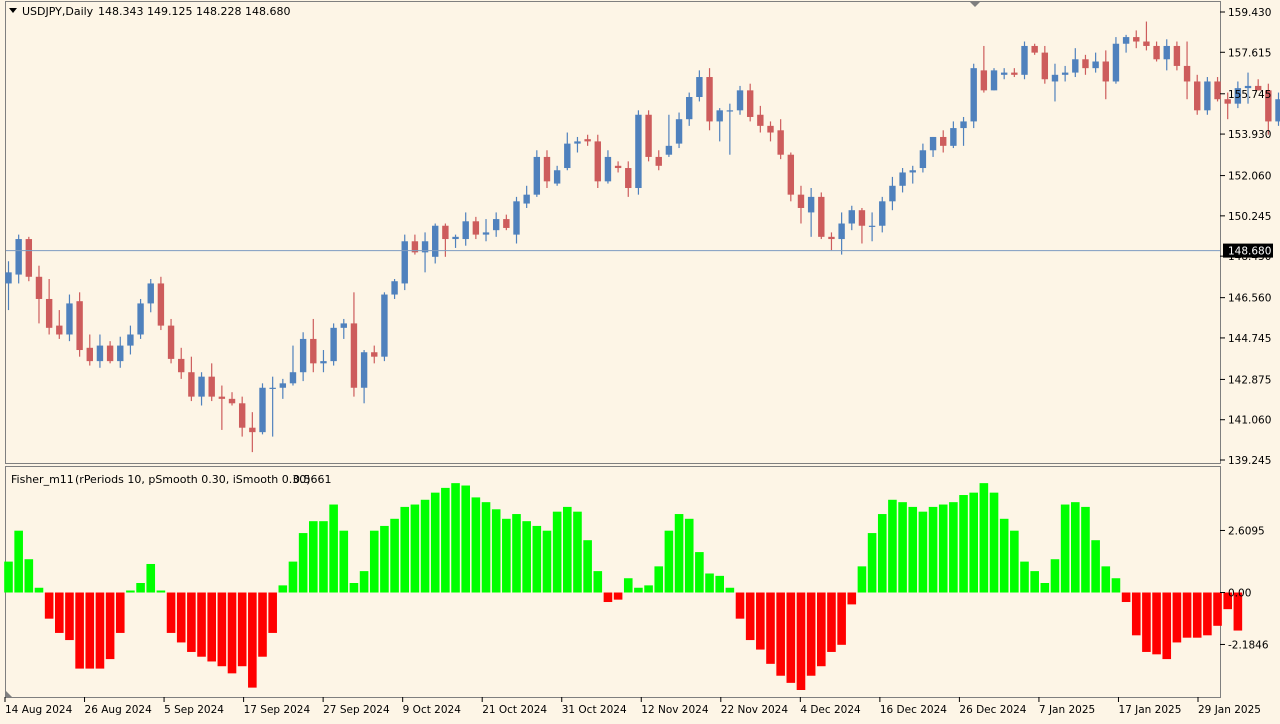 This screenshot has height=724, width=1280. Describe the element at coordinates (1249, 339) in the screenshot. I see `price-tick-label: 144.745` at that location.